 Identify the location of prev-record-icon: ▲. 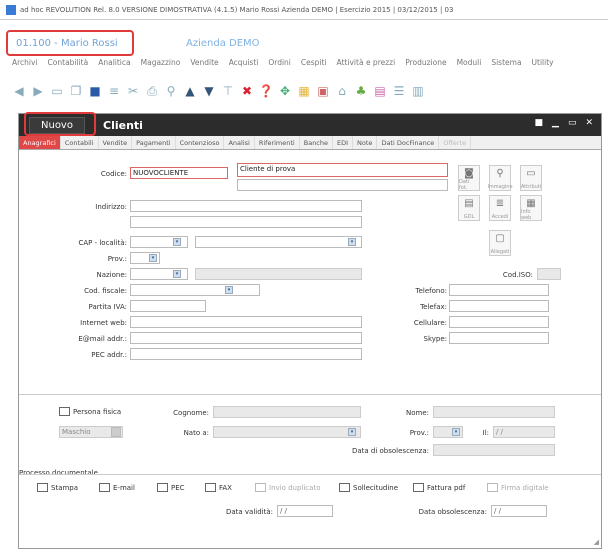
(190, 91).